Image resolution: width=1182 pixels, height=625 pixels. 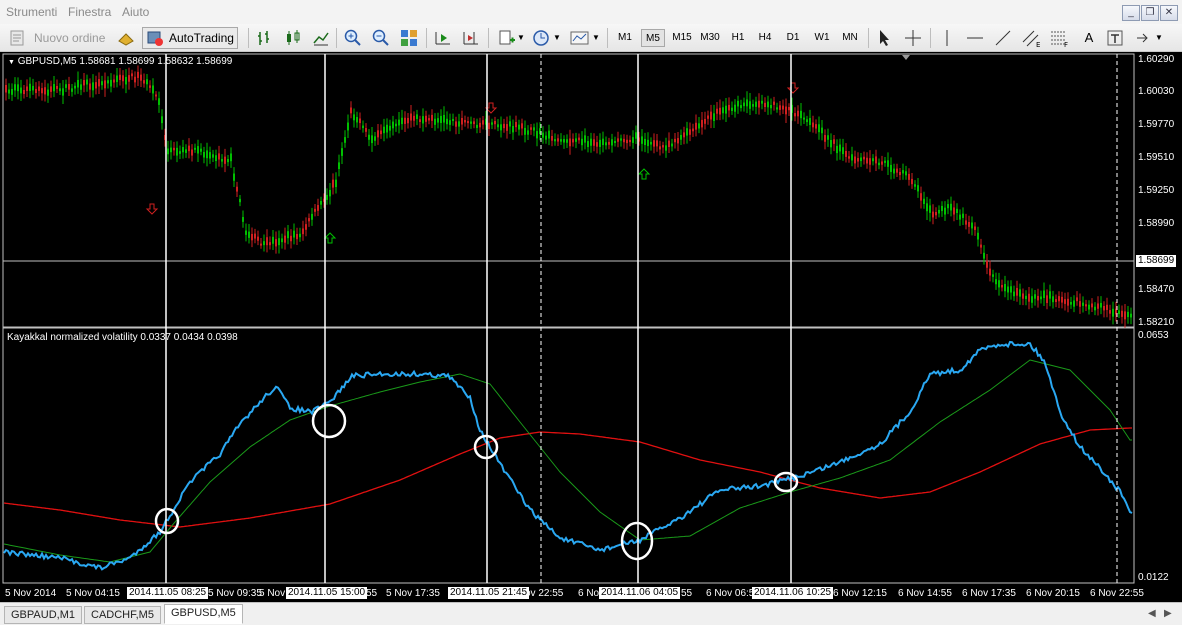 What do you see at coordinates (1156, 261) in the screenshot?
I see `current-price-tag: 1.58699` at bounding box center [1156, 261].